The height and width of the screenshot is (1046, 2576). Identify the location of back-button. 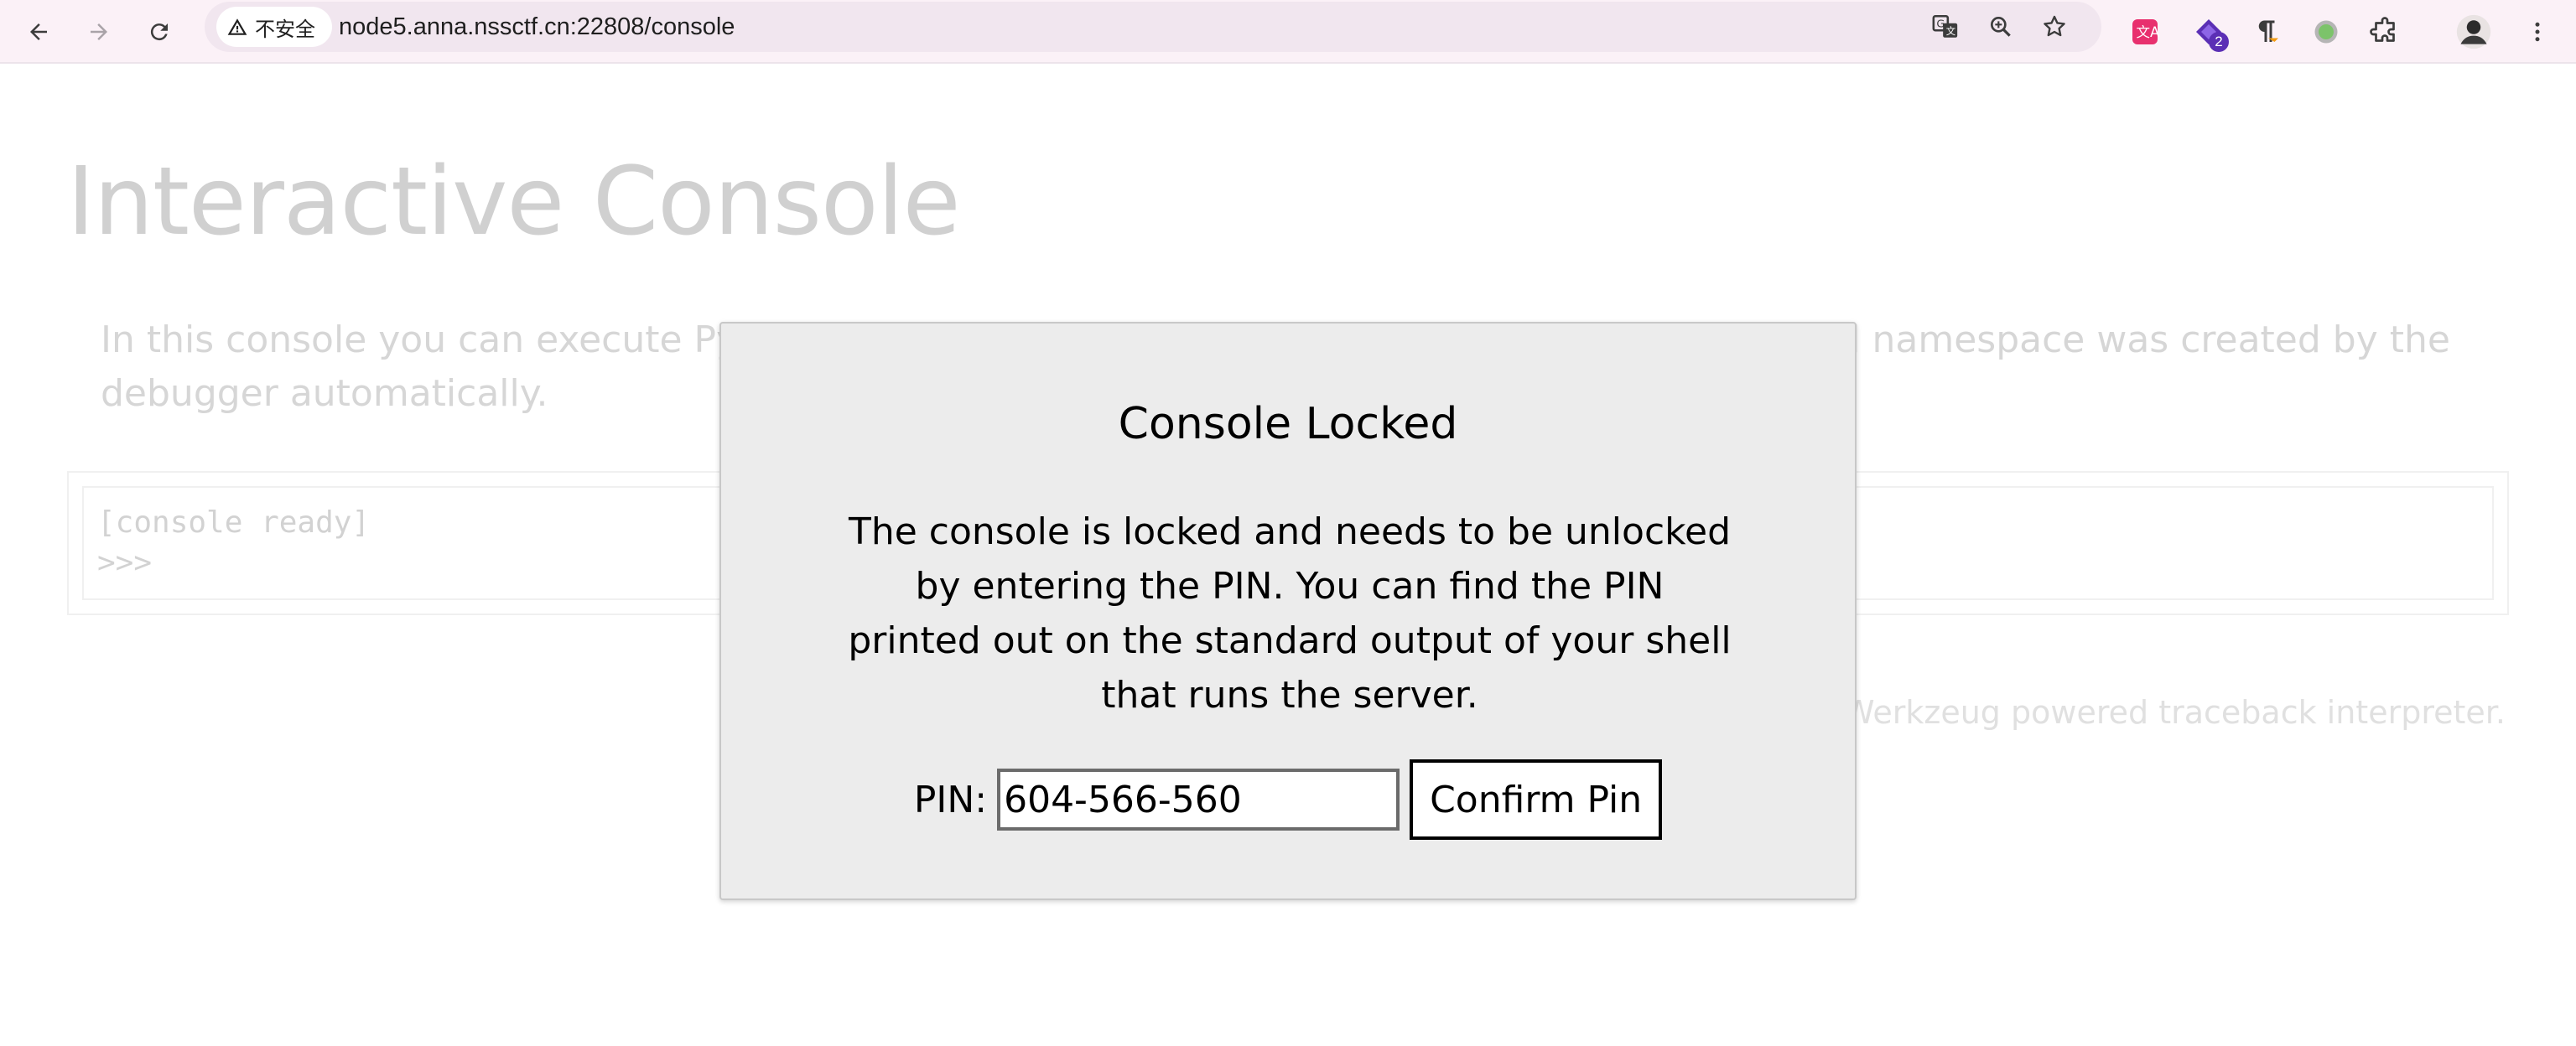
(38, 32).